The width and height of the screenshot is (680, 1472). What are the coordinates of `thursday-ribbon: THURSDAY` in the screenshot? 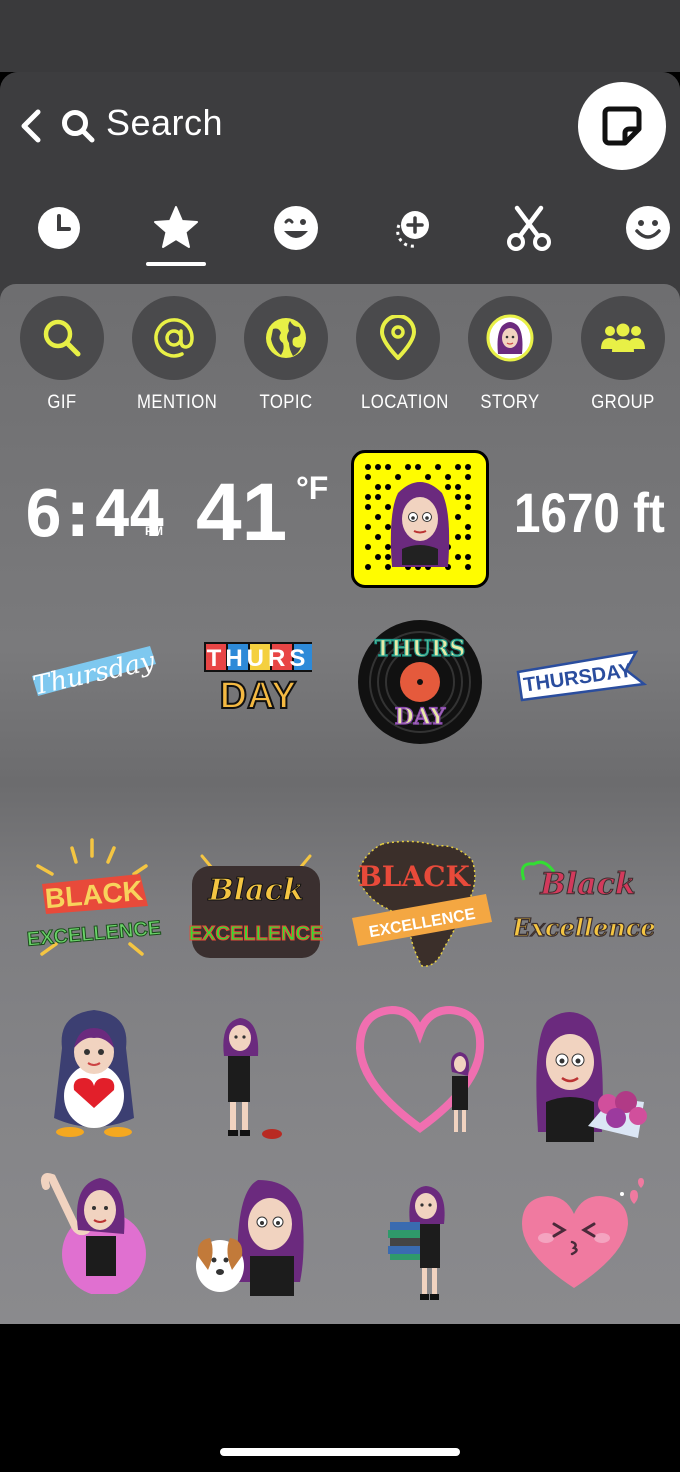 It's located at (582, 676).